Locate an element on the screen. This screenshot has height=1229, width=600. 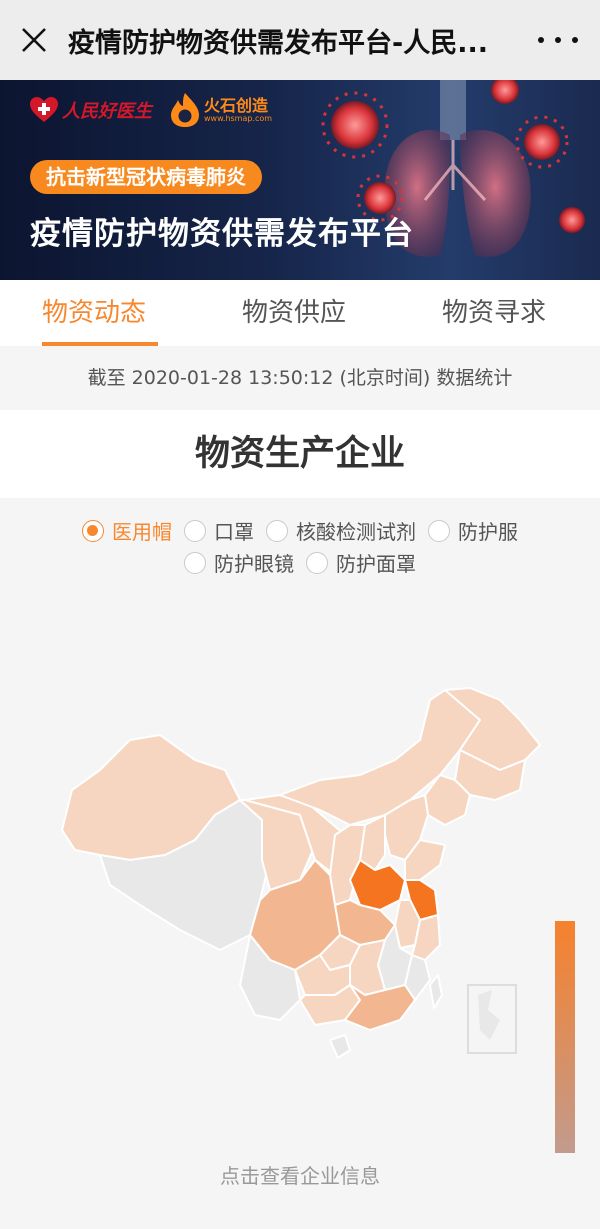
filter-row-1: 医用帽 口罩 核酸检测试剂 防护服 is located at coordinates (300, 530).